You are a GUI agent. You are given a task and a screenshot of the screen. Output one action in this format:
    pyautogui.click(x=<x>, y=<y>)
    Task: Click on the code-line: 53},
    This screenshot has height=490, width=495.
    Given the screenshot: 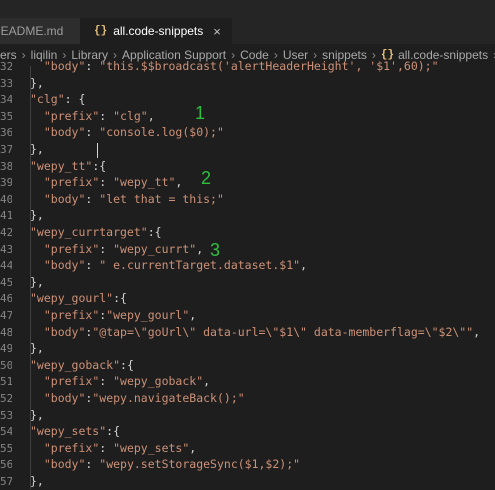 What is the action you would take?
    pyautogui.click(x=247, y=415)
    